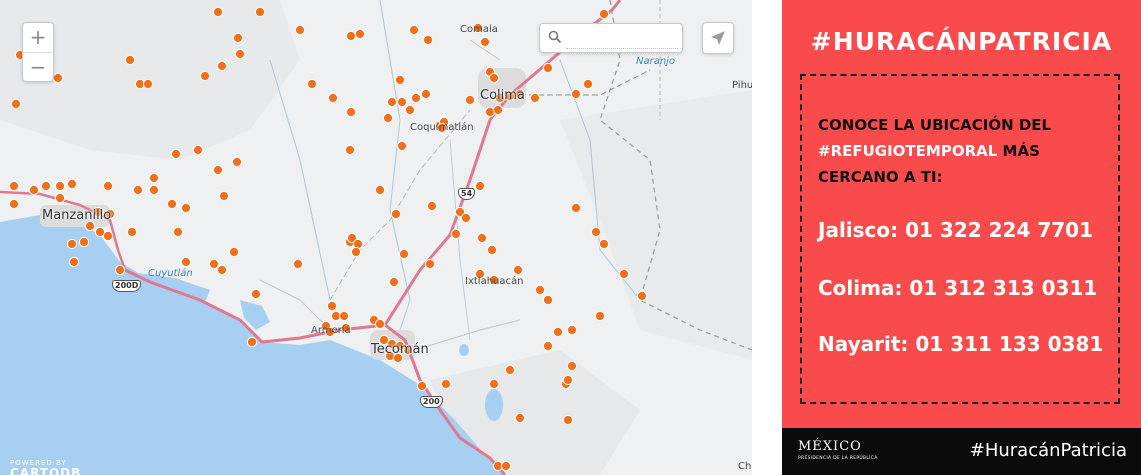  What do you see at coordinates (38, 67) in the screenshot?
I see `zoom-out-button: −` at bounding box center [38, 67].